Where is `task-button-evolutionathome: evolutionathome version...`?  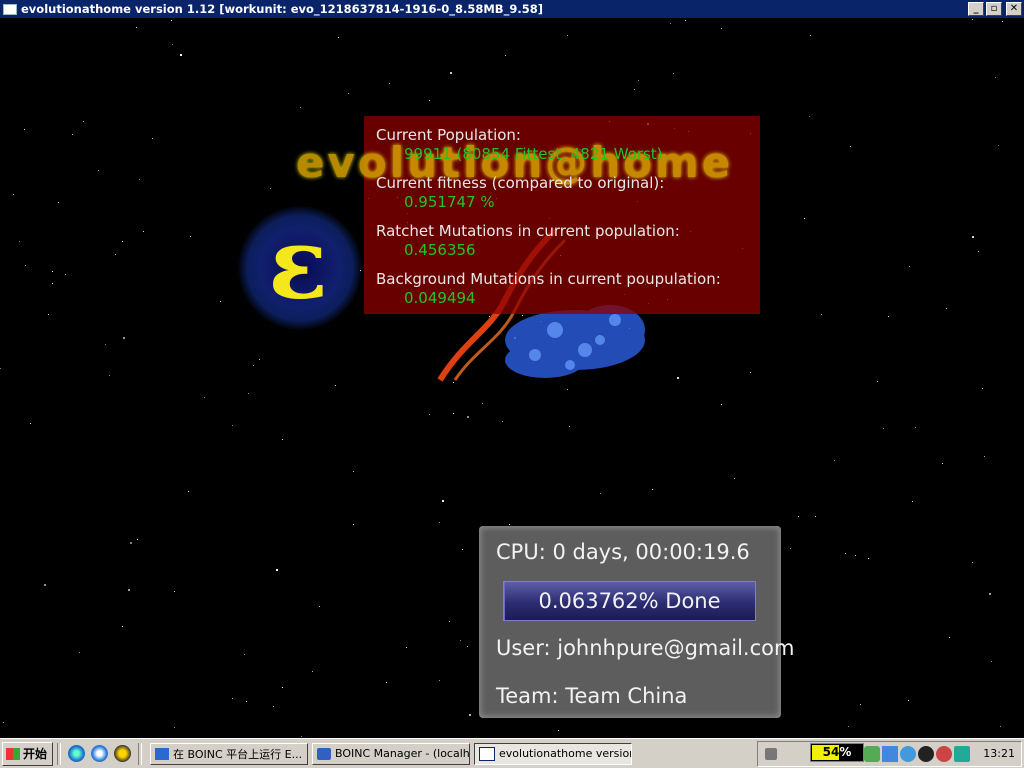 task-button-evolutionathome: evolutionathome version... is located at coordinates (553, 753).